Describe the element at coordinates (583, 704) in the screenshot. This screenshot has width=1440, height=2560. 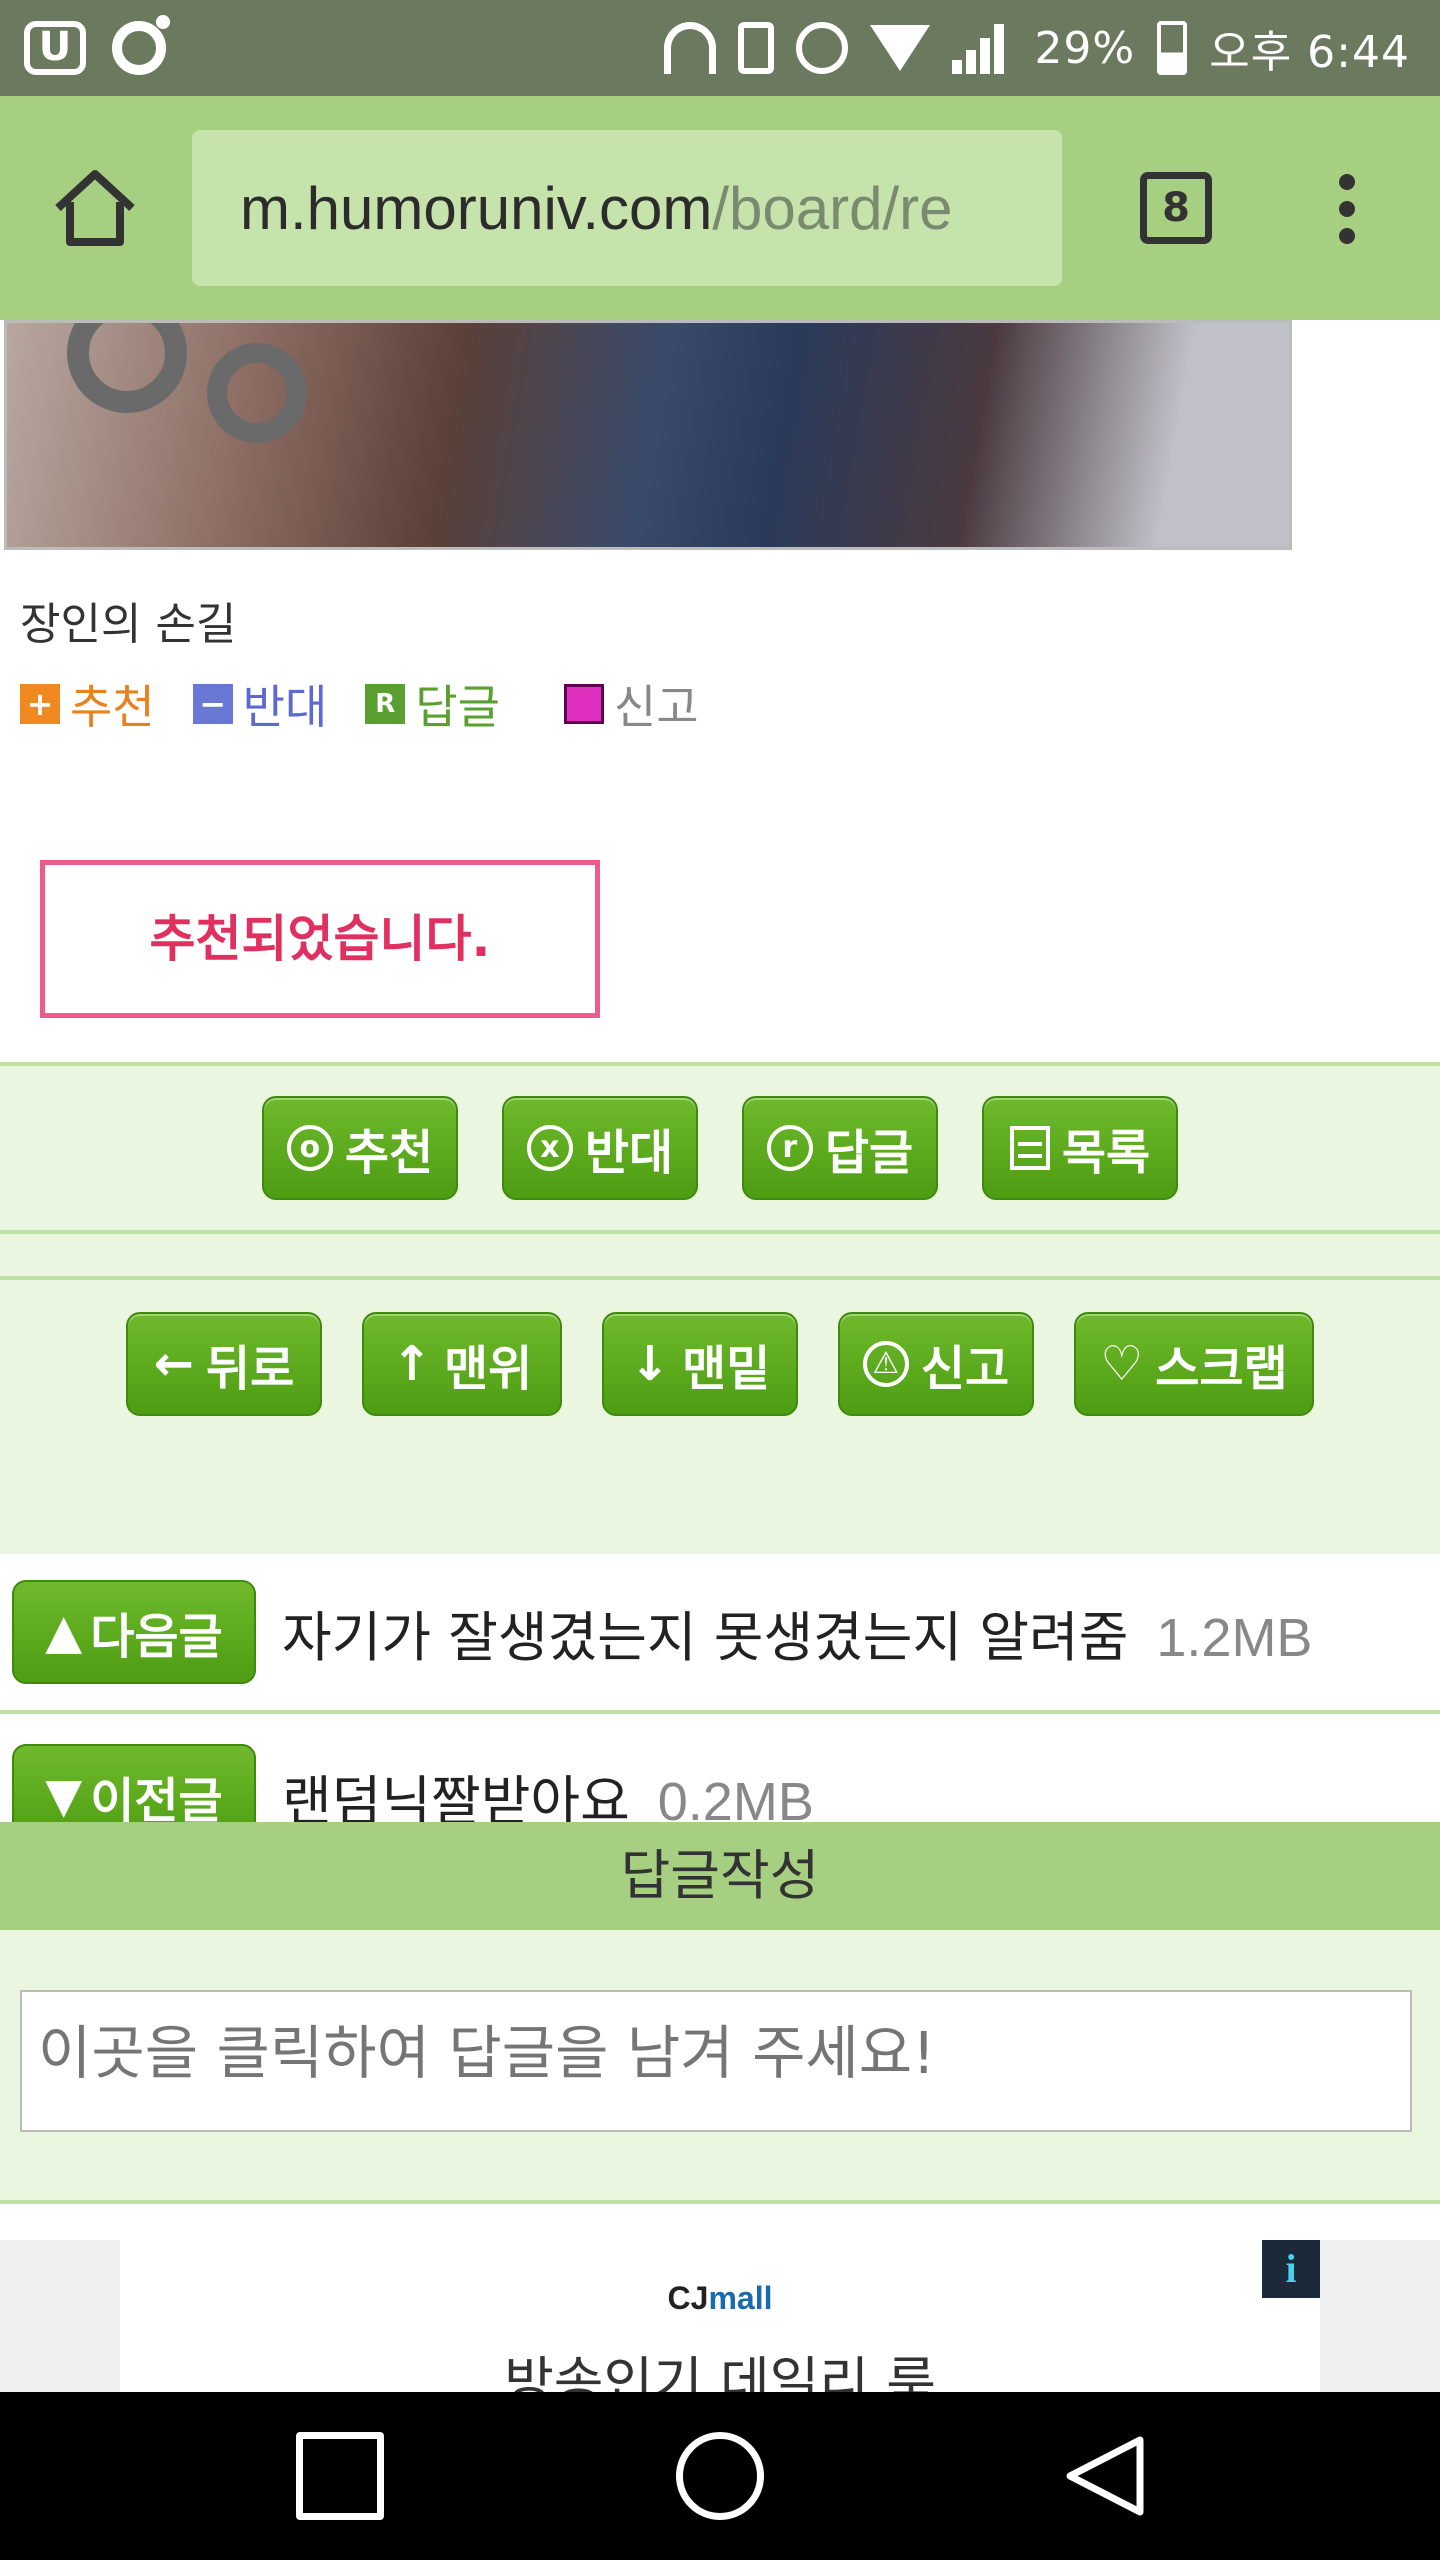
I see `report-icon` at that location.